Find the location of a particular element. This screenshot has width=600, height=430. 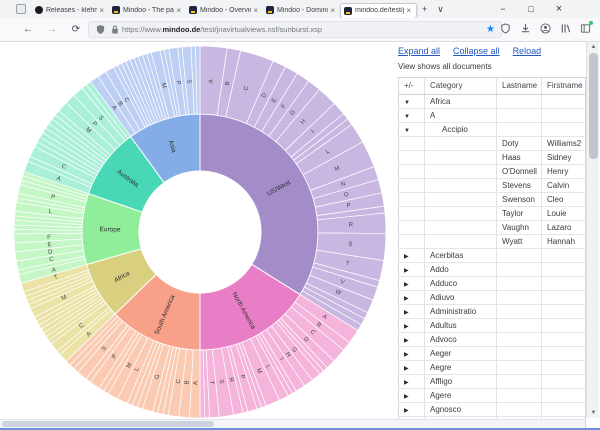

browser-tab-mindoo-the-pain-of-readi: Mindoo - The pain of readi× is located at coordinates (147, 10).